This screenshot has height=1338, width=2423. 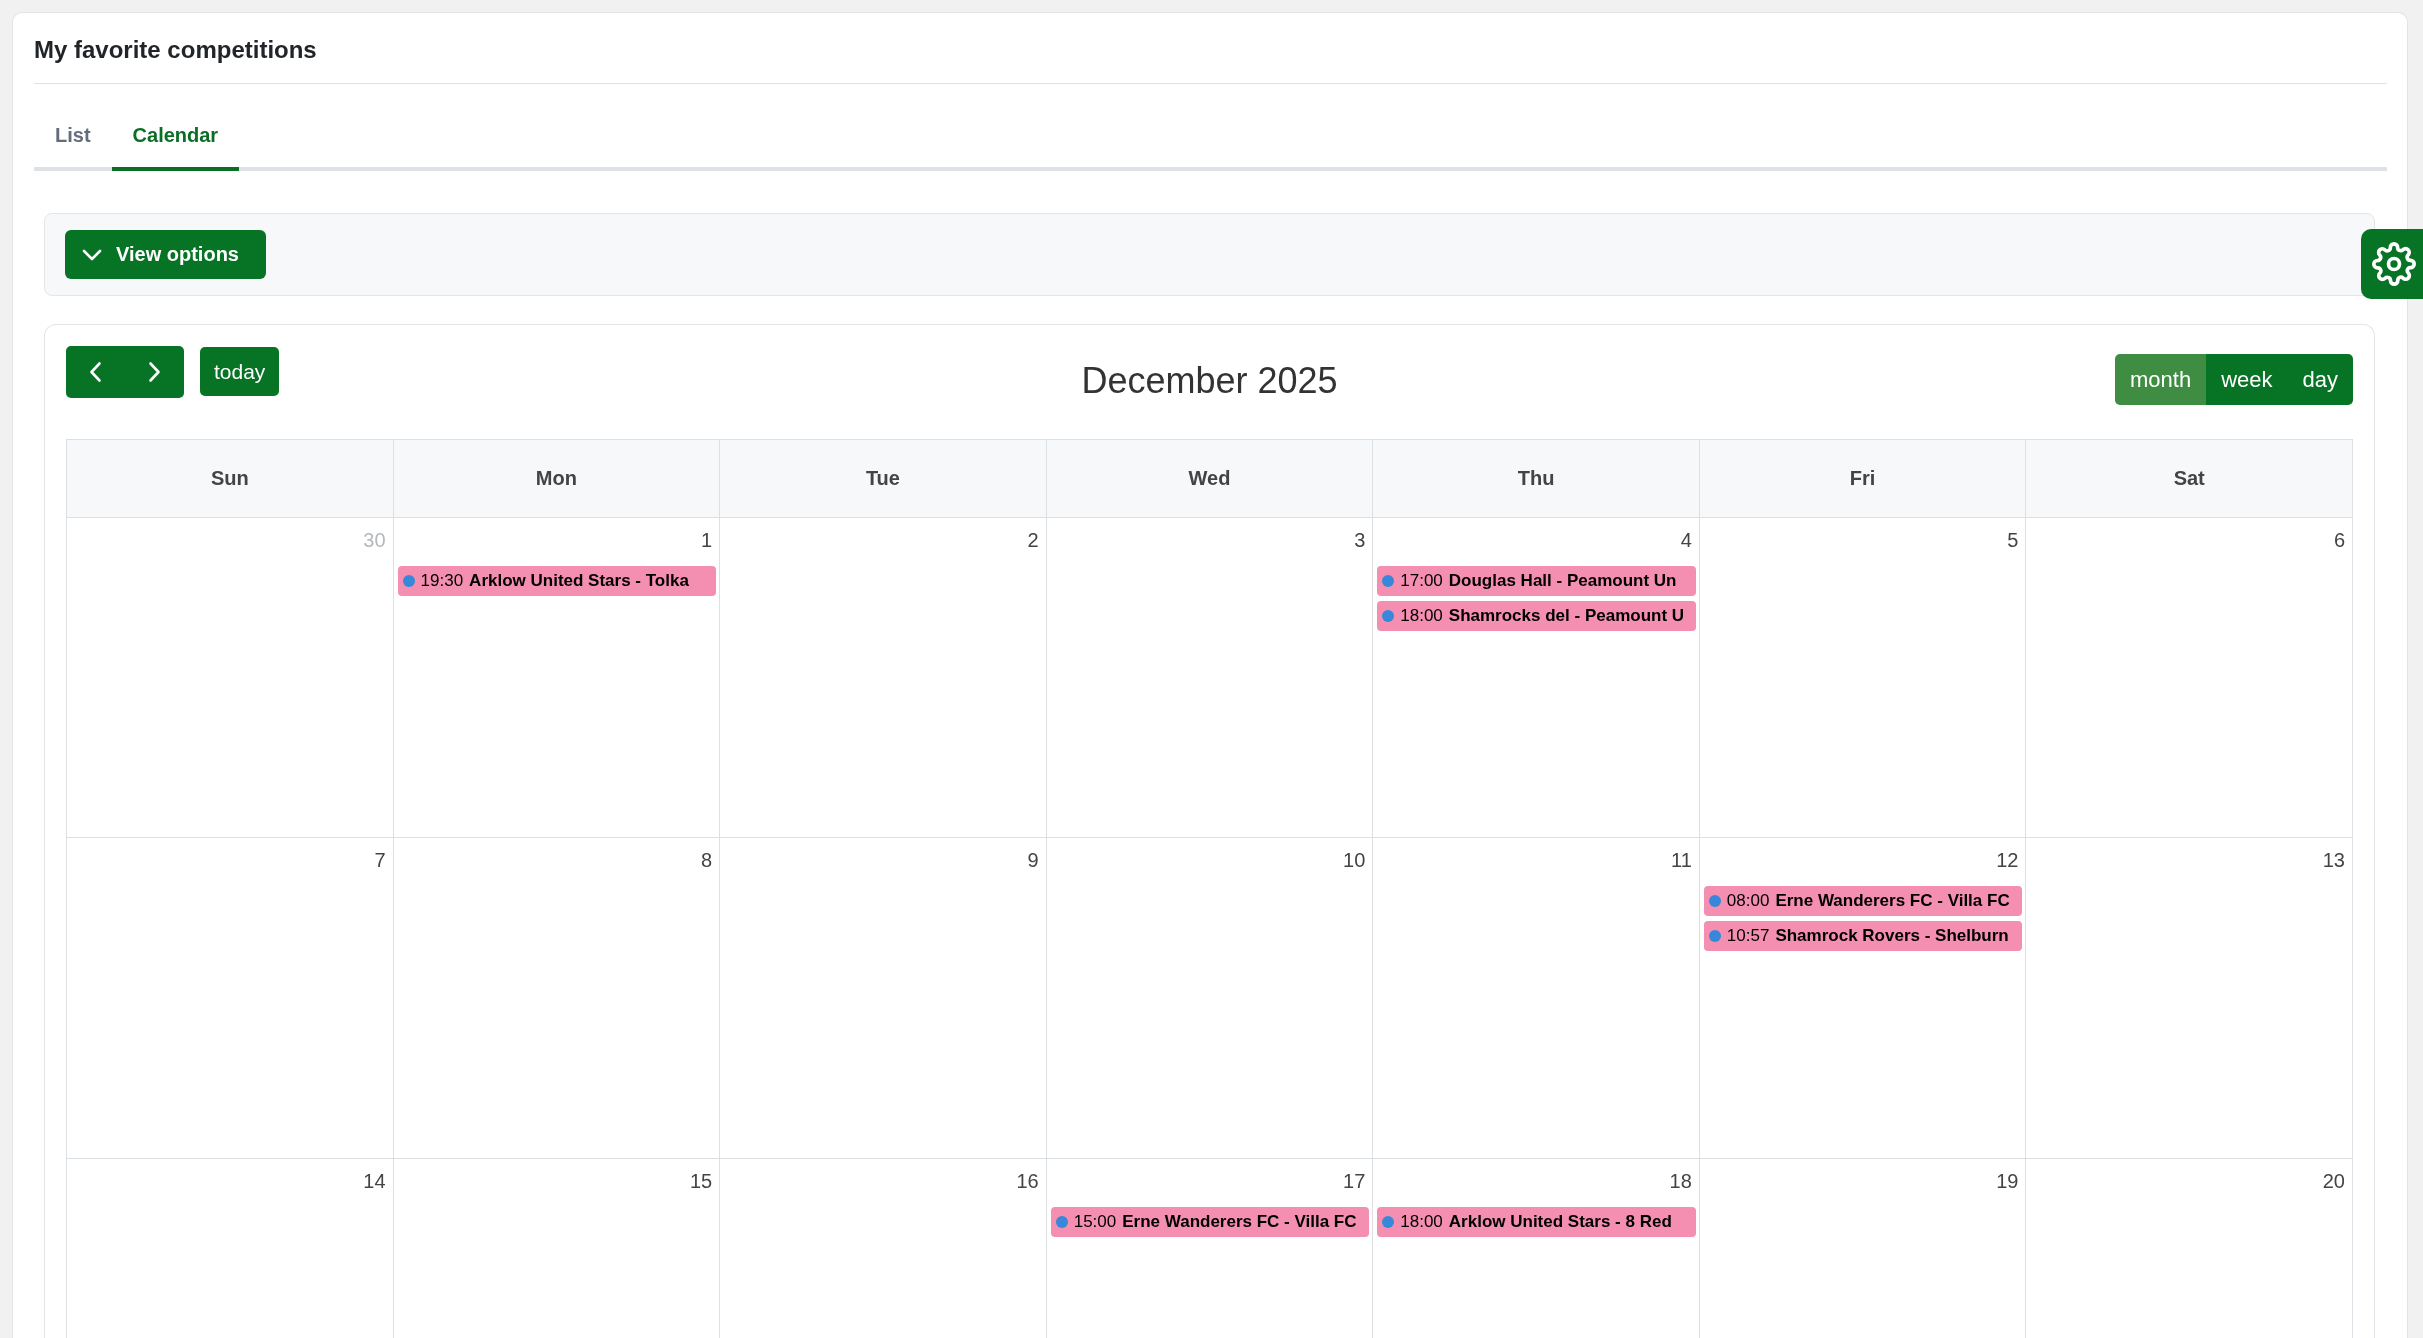 I want to click on event-title: Douglas Hall - Peamount Un, so click(x=1562, y=581).